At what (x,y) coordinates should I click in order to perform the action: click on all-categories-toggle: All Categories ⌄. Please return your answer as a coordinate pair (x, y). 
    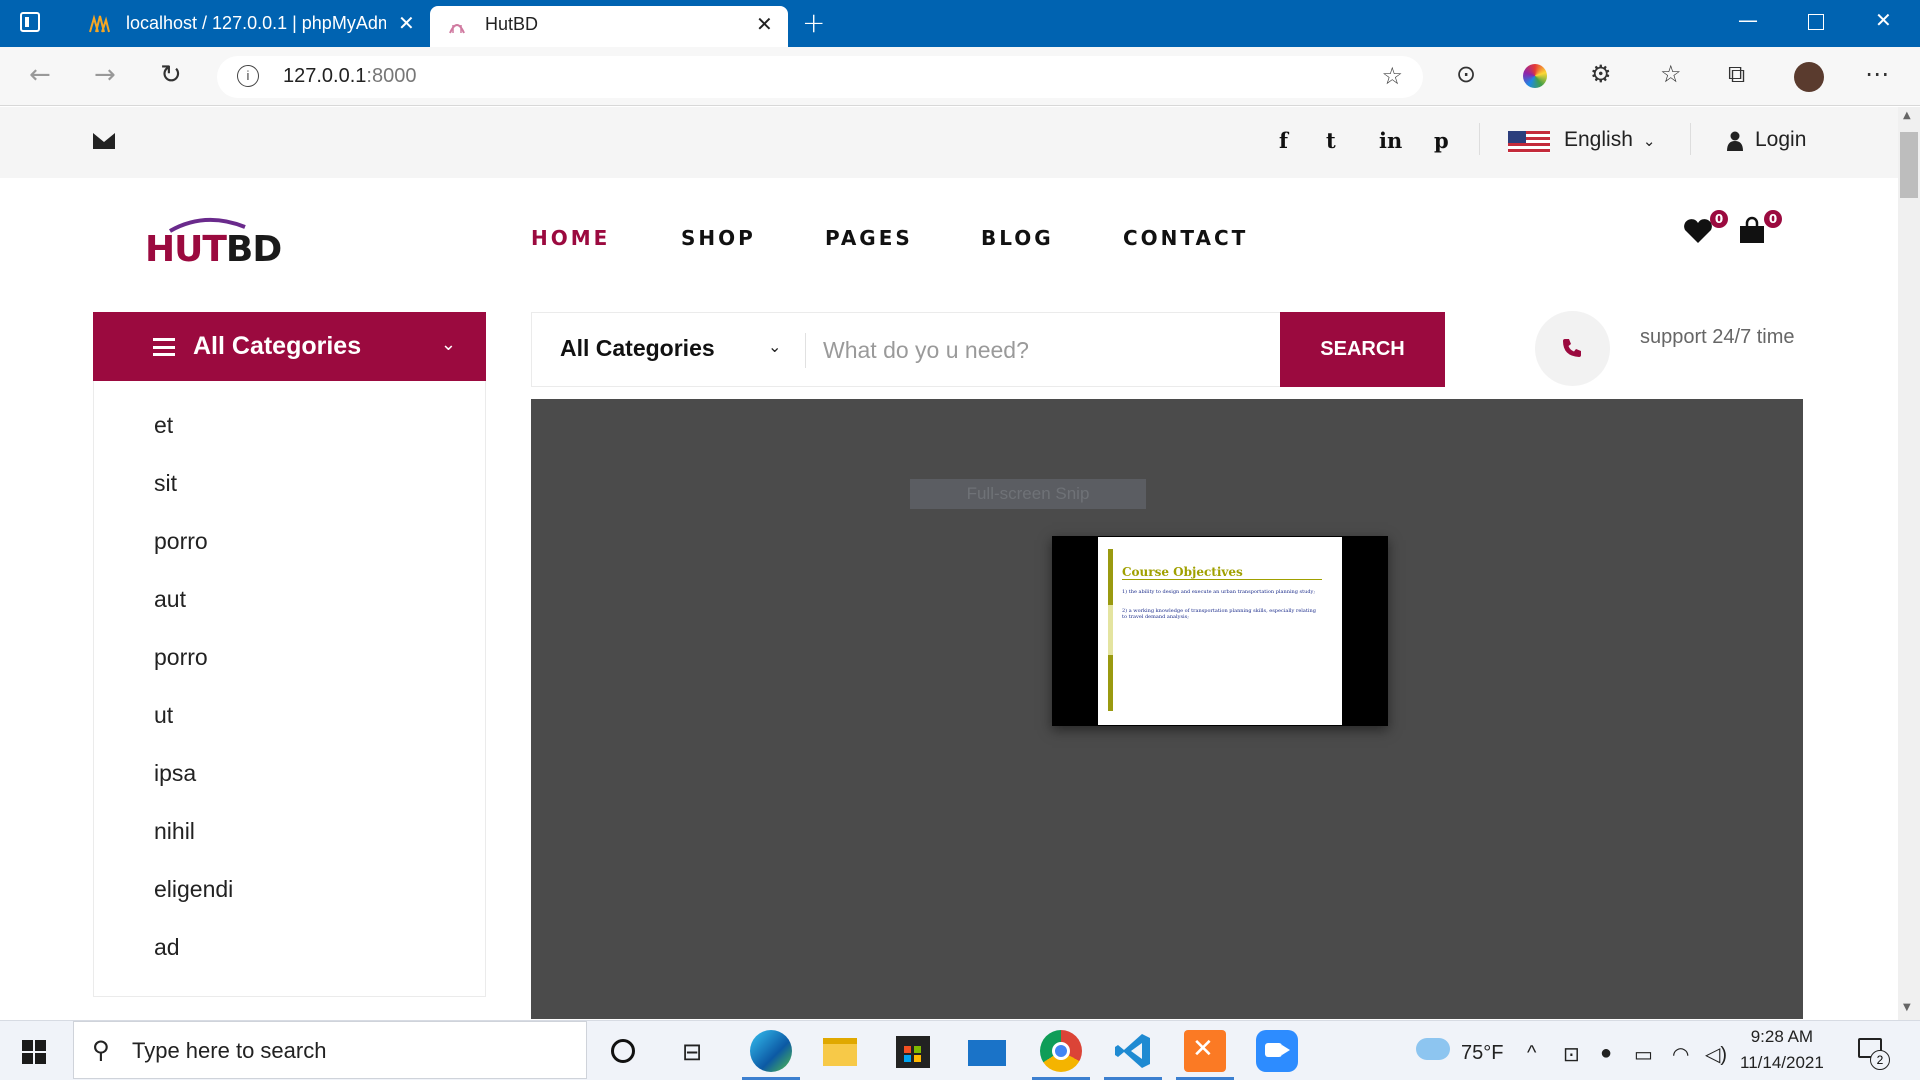
    Looking at the image, I should click on (289, 346).